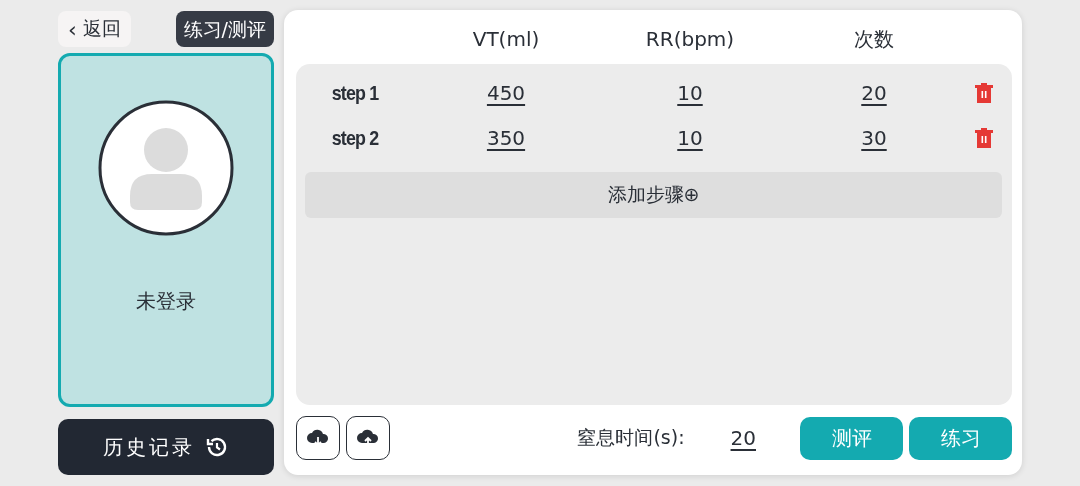 The height and width of the screenshot is (486, 1080). I want to click on column-header: VT(ml), so click(506, 39).